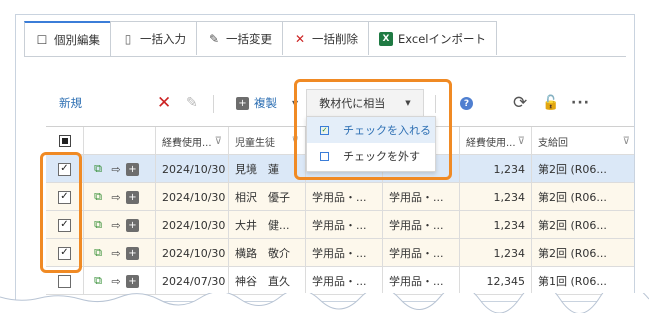 The height and width of the screenshot is (313, 649). I want to click on tab-bulk-delete: ✕ 一括削除, so click(325, 38).